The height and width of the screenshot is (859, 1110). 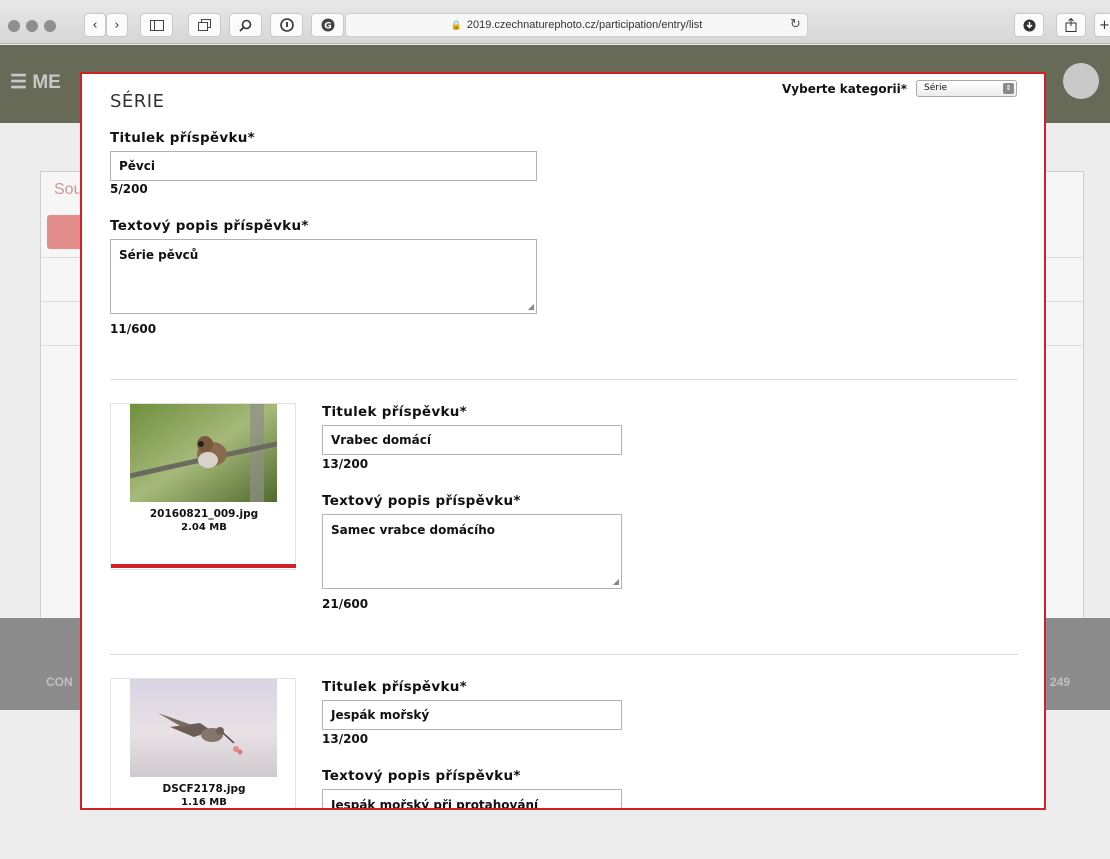 What do you see at coordinates (1060, 682) in the screenshot?
I see `footer-number: 249` at bounding box center [1060, 682].